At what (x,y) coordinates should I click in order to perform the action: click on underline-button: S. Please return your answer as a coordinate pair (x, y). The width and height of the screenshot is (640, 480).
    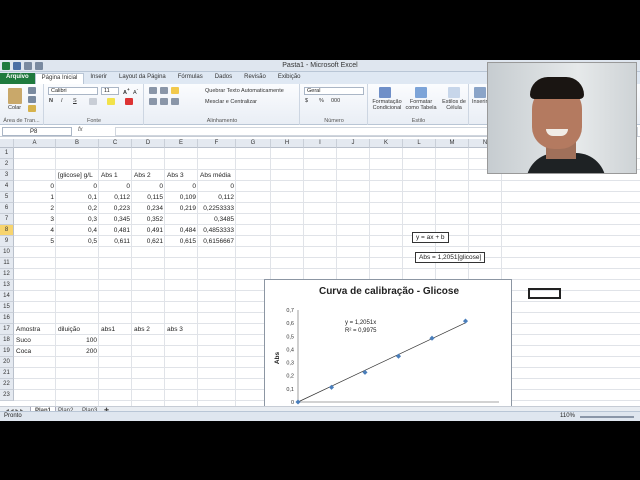
    Looking at the image, I should click on (75, 101).